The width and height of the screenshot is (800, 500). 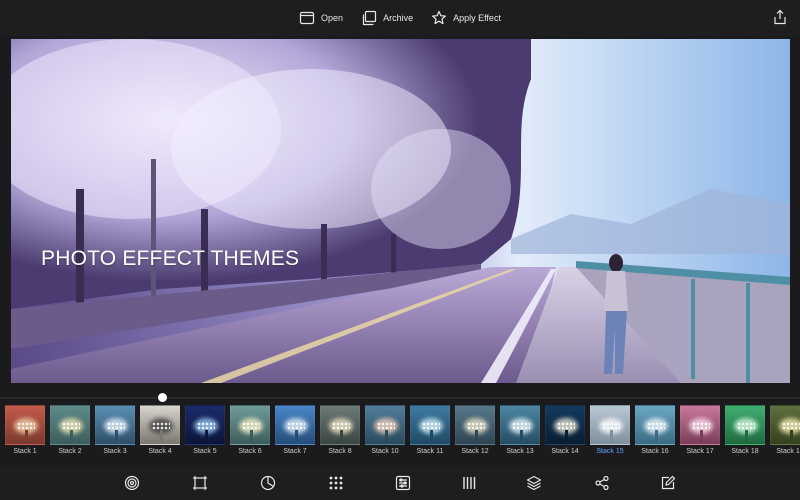 I want to click on effect-thumbnail: Stack 11, so click(x=431, y=430).